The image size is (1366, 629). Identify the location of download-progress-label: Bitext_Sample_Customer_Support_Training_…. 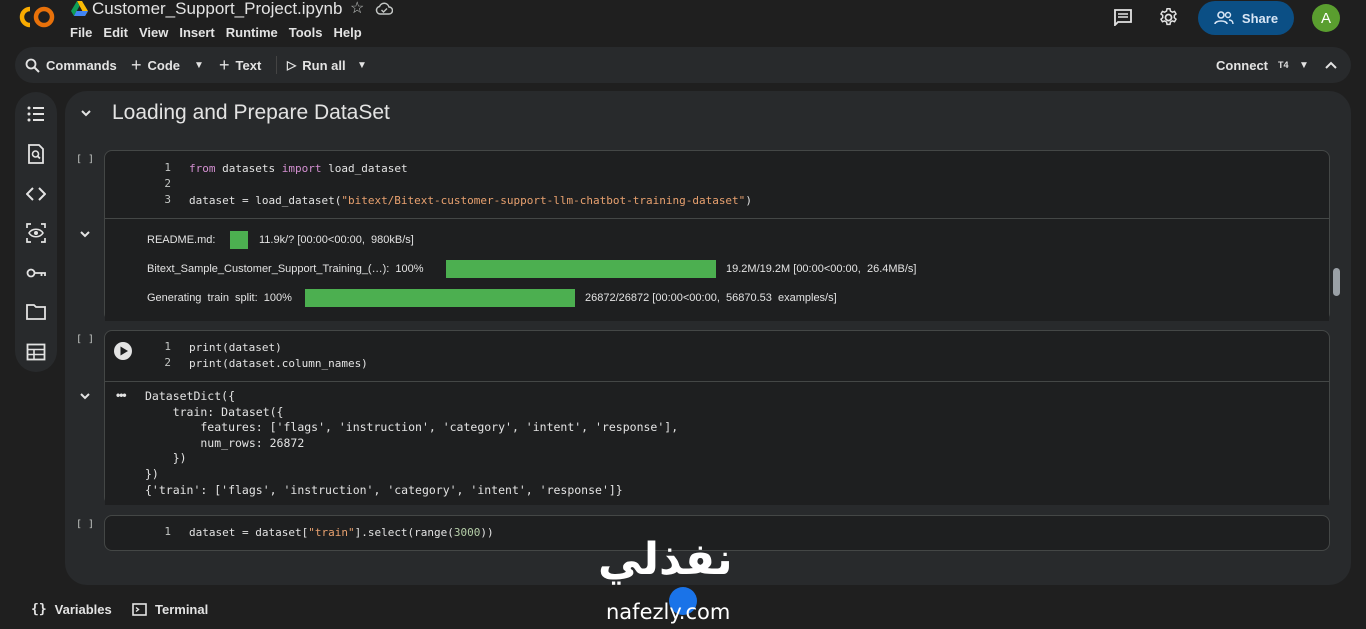
(285, 269).